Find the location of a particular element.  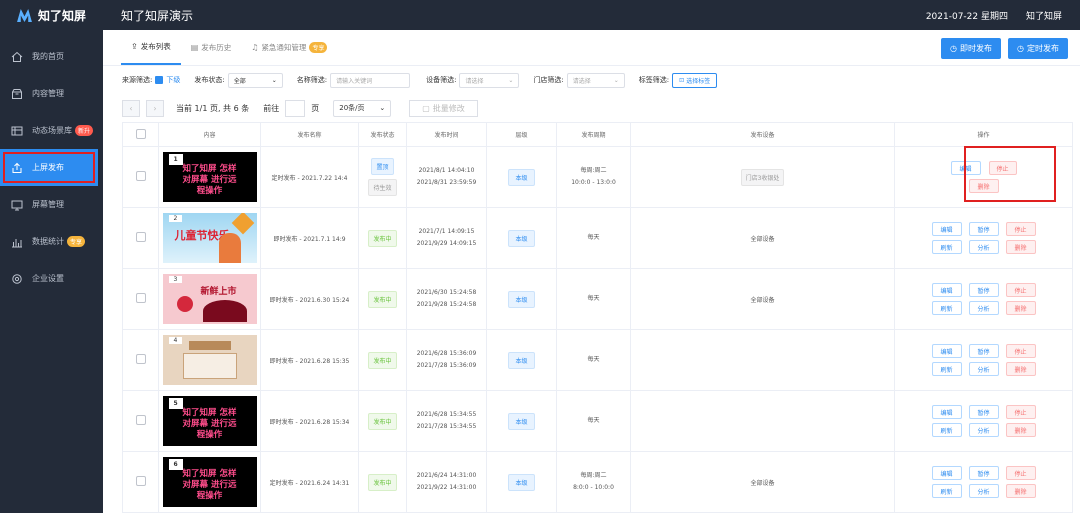

sidebar-item-home: 我的首页 is located at coordinates (51, 56).